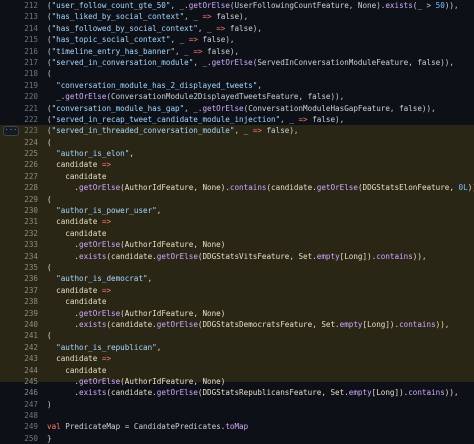 This screenshot has height=444, width=474. I want to click on code-line: 250}, so click(237, 438).